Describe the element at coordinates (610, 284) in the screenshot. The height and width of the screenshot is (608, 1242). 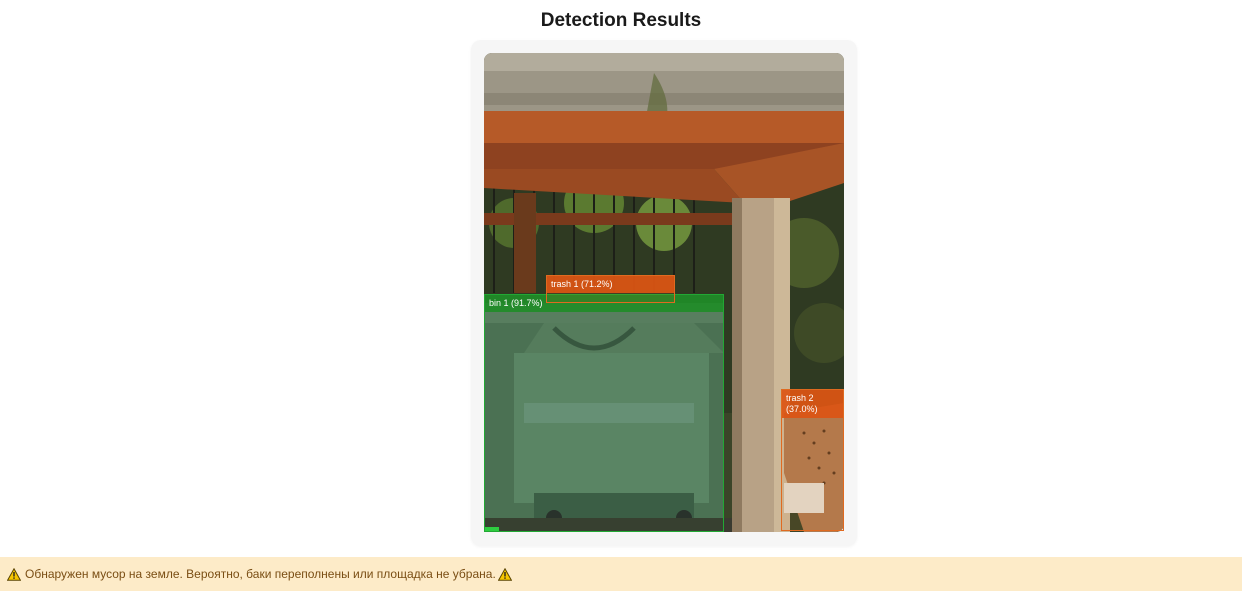
I see `detection-label-trash-1: trash 1 (71.2%)` at that location.